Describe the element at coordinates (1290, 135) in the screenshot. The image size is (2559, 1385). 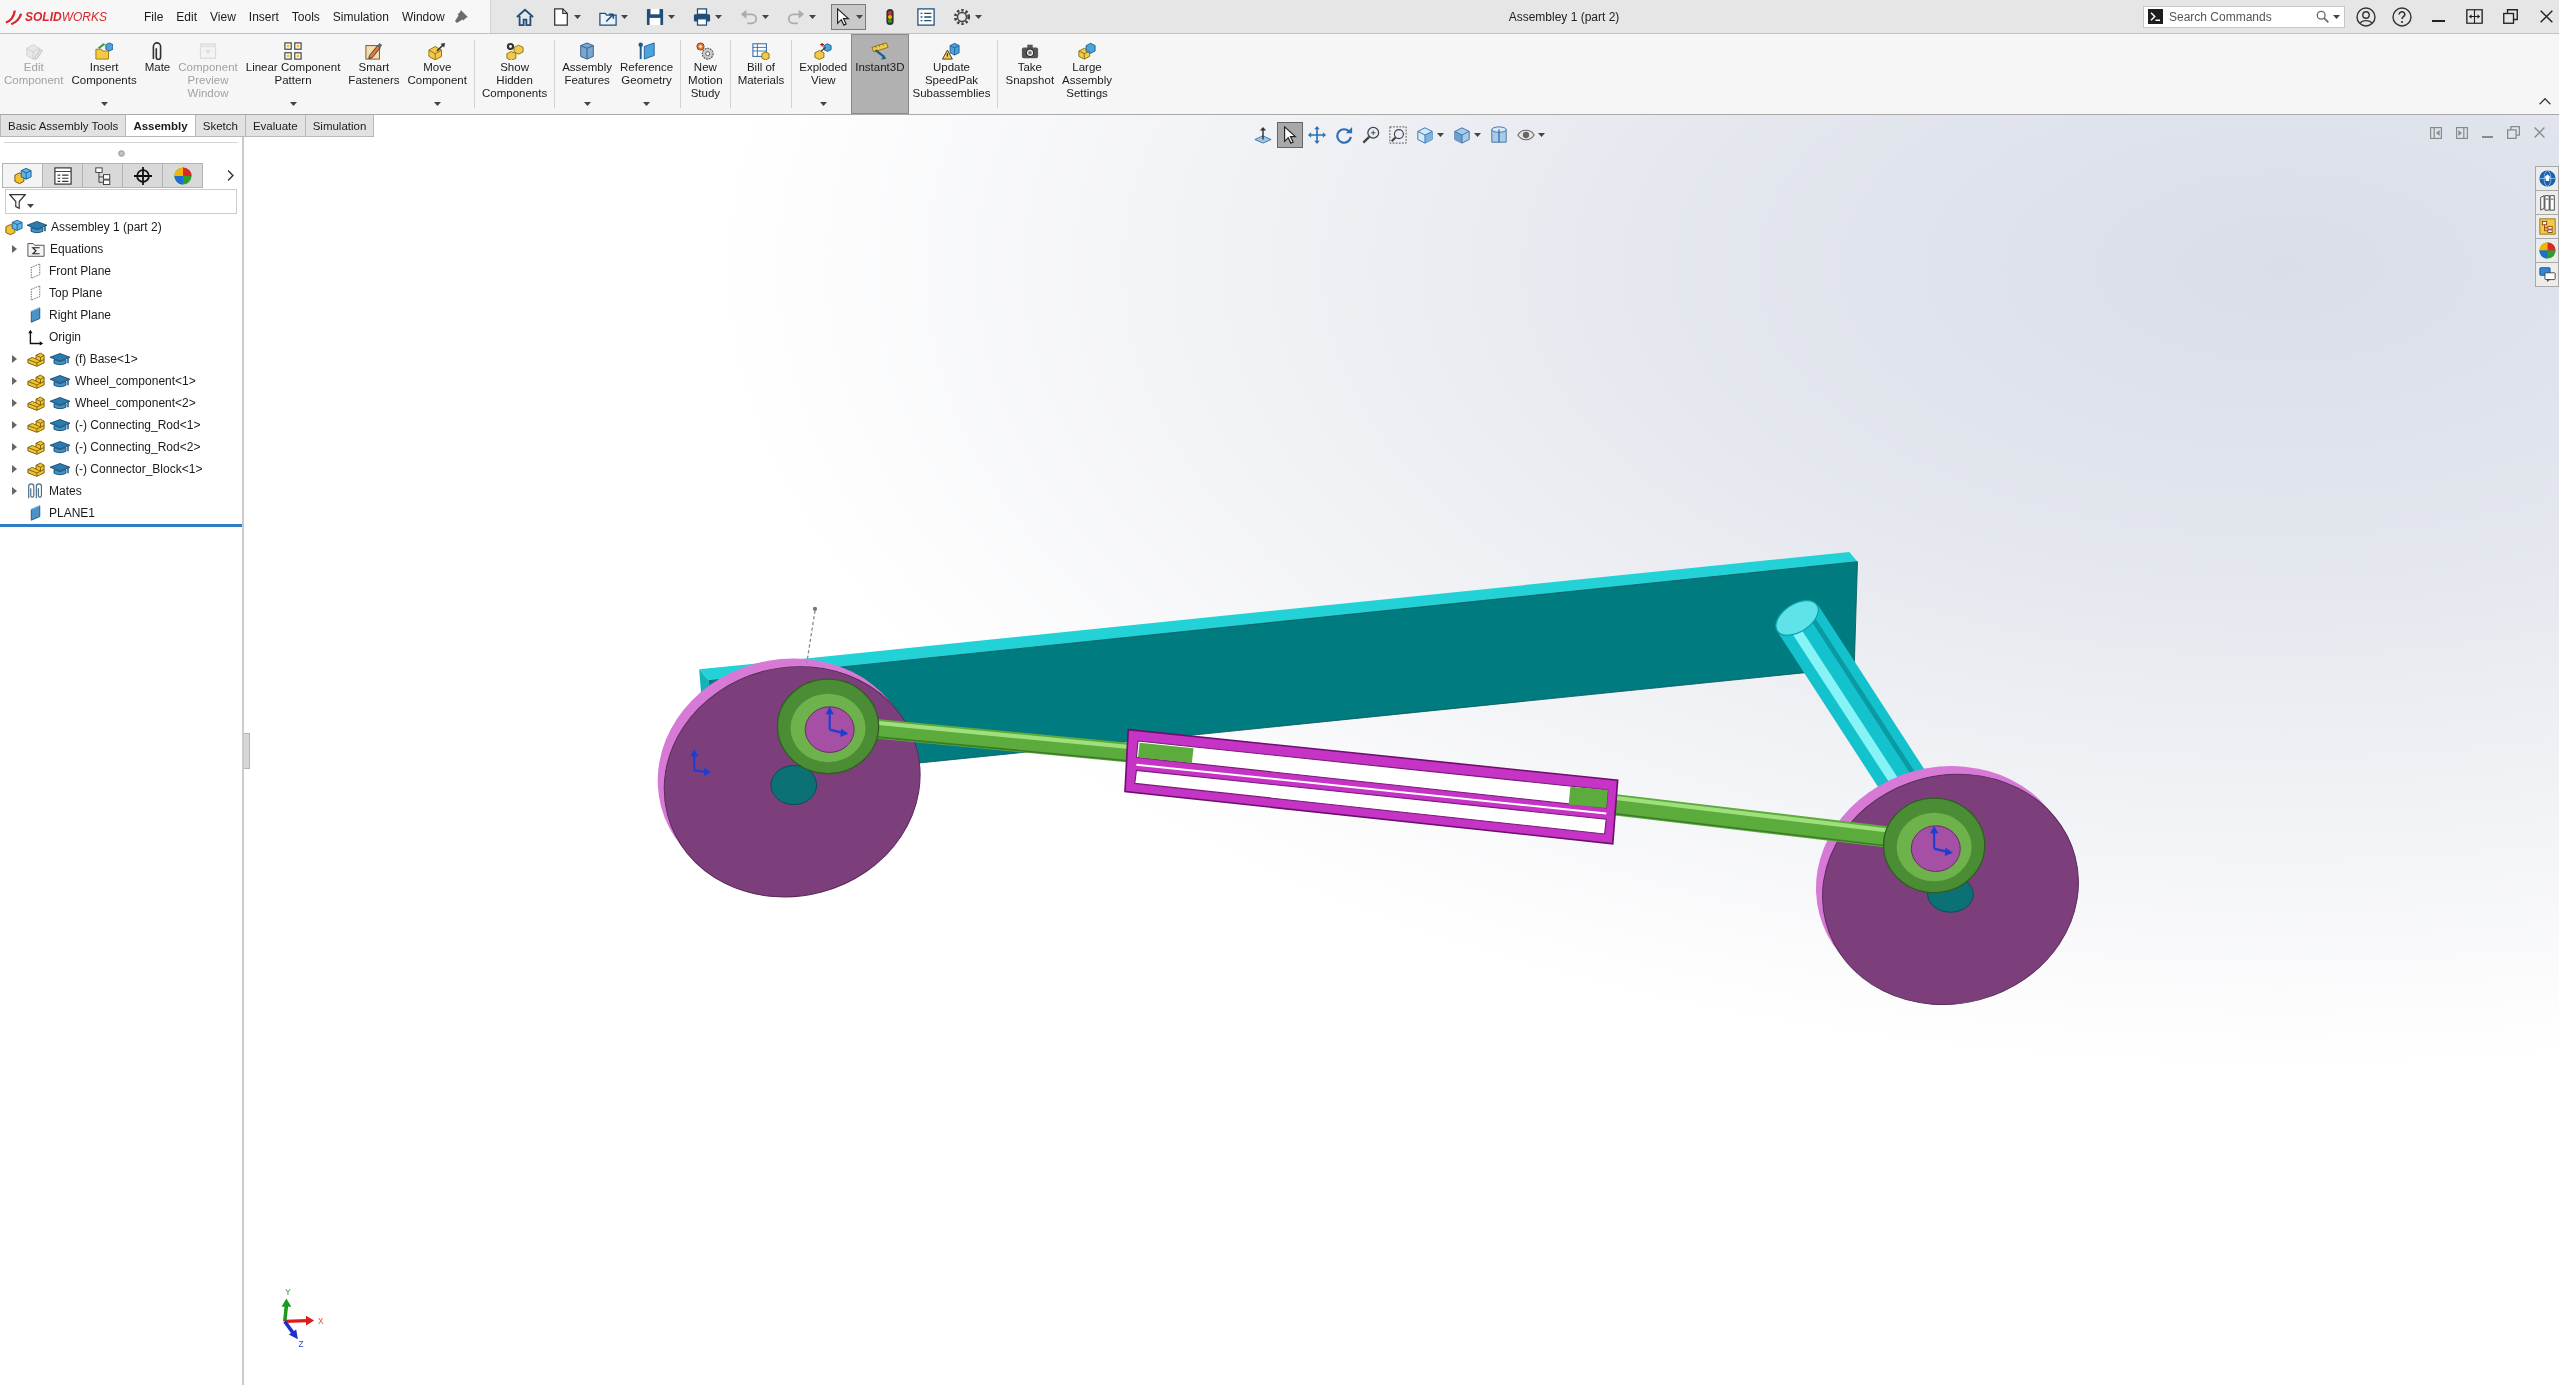
I see `view-tool-button` at that location.